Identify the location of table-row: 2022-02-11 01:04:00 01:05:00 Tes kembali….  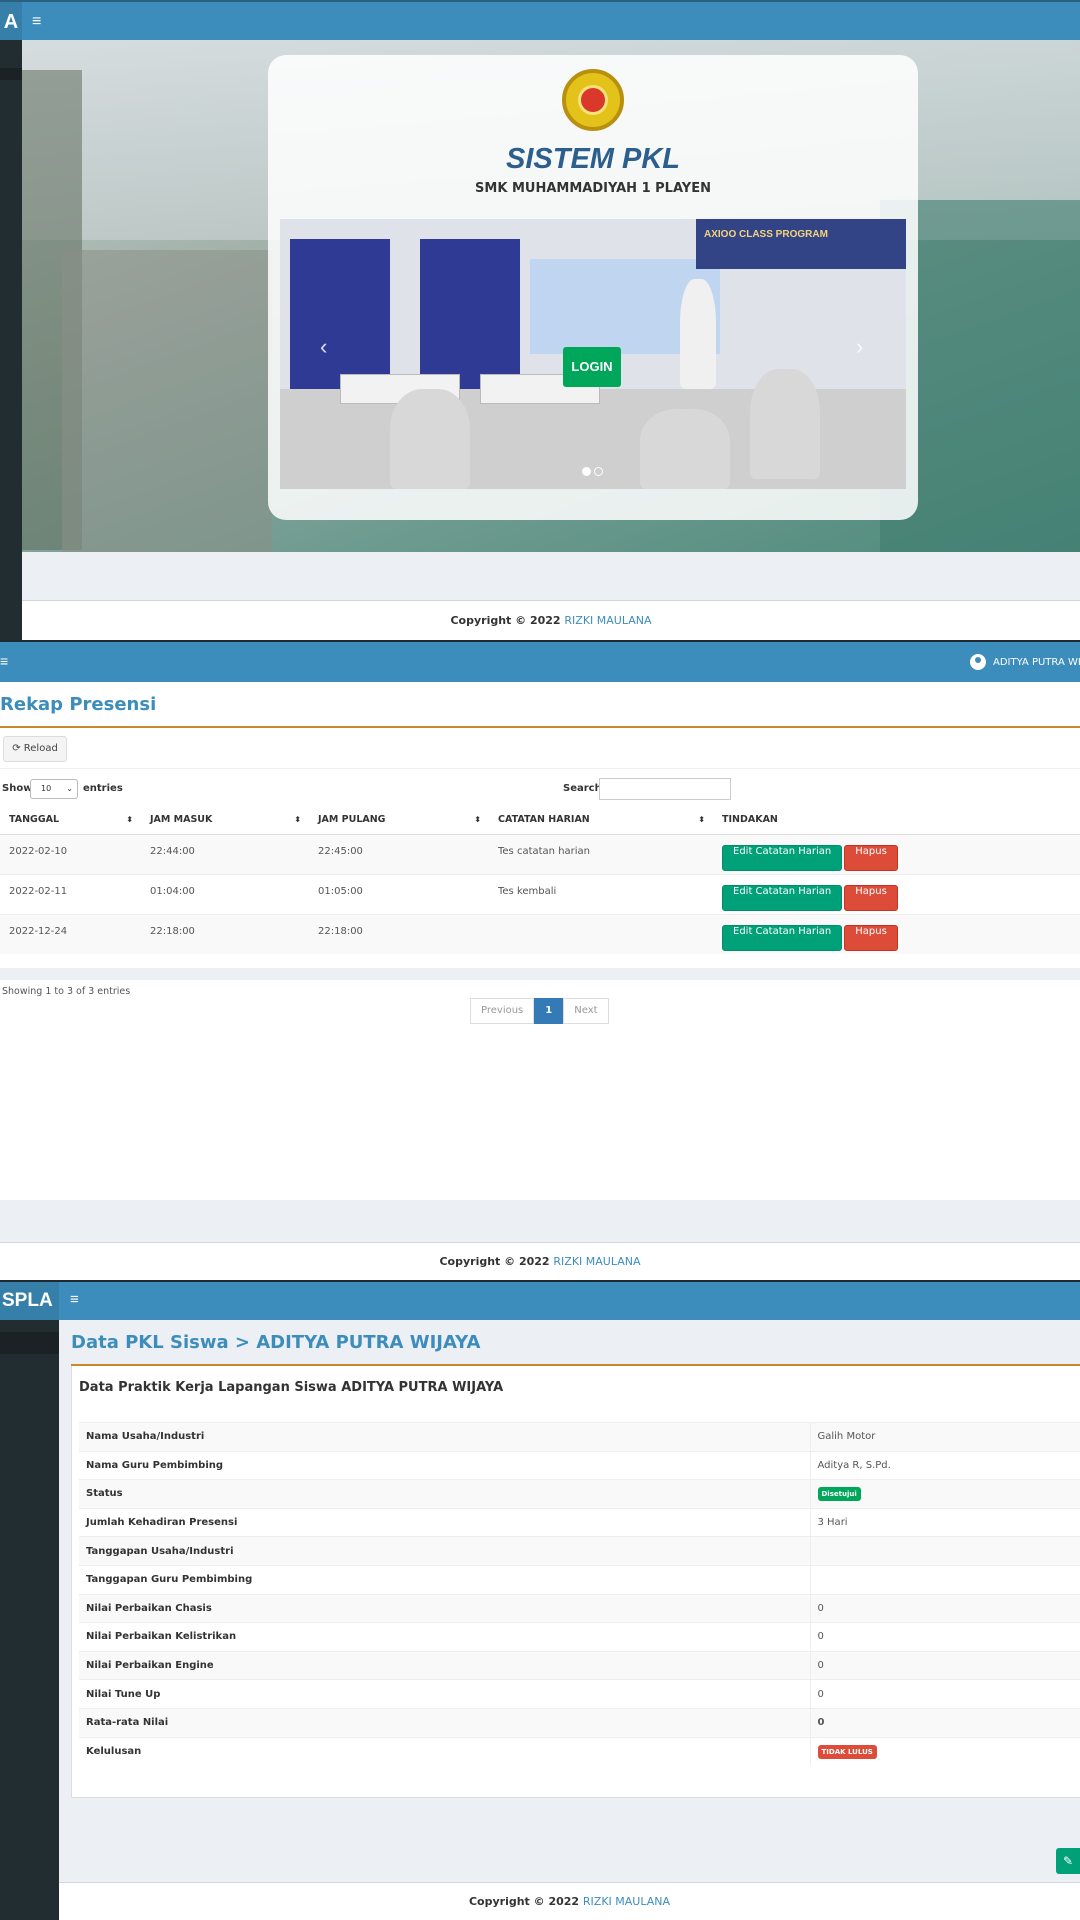
(540, 893).